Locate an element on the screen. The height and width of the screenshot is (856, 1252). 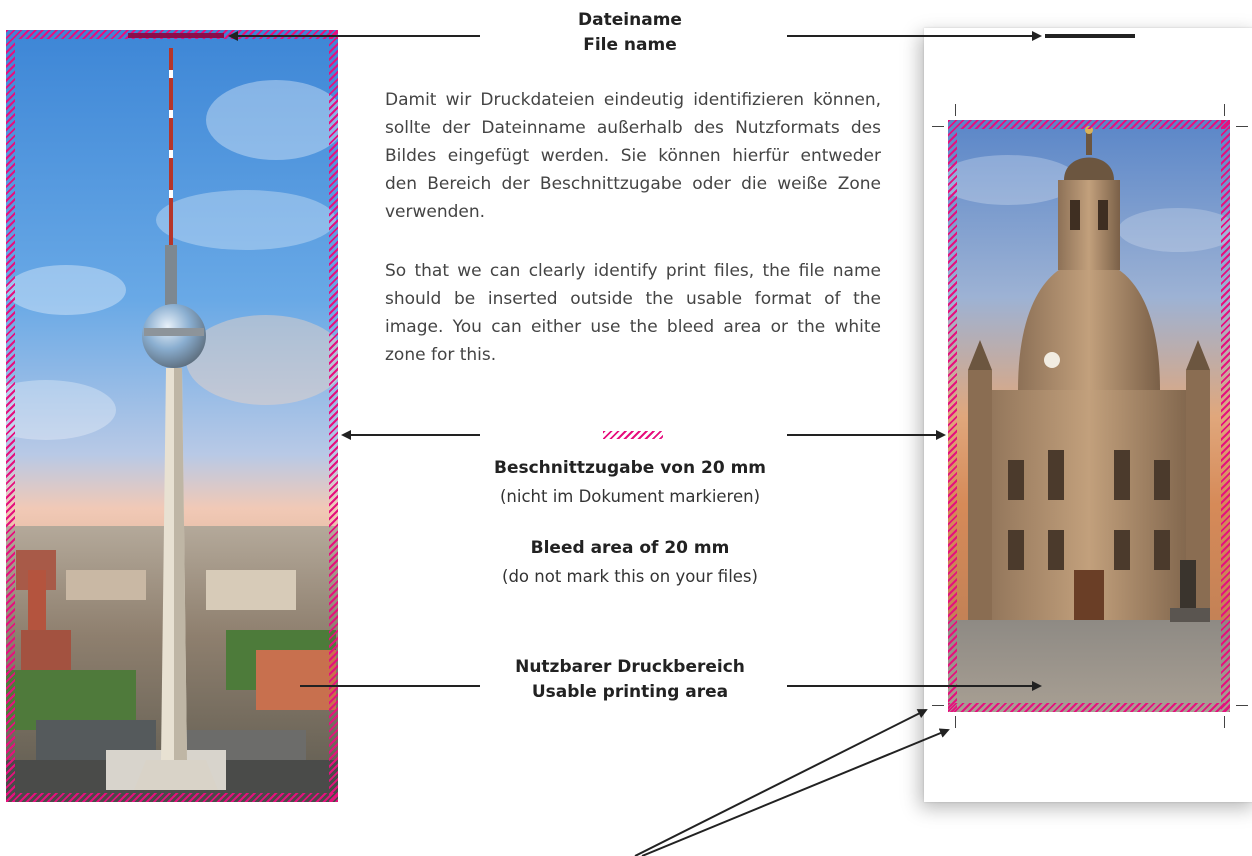
crop-mark-br-v is located at coordinates (1224, 722).